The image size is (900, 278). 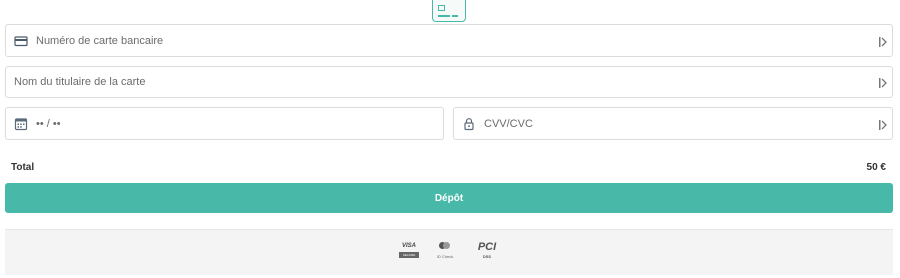 What do you see at coordinates (876, 167) in the screenshot?
I see `total-amount: 50 €` at bounding box center [876, 167].